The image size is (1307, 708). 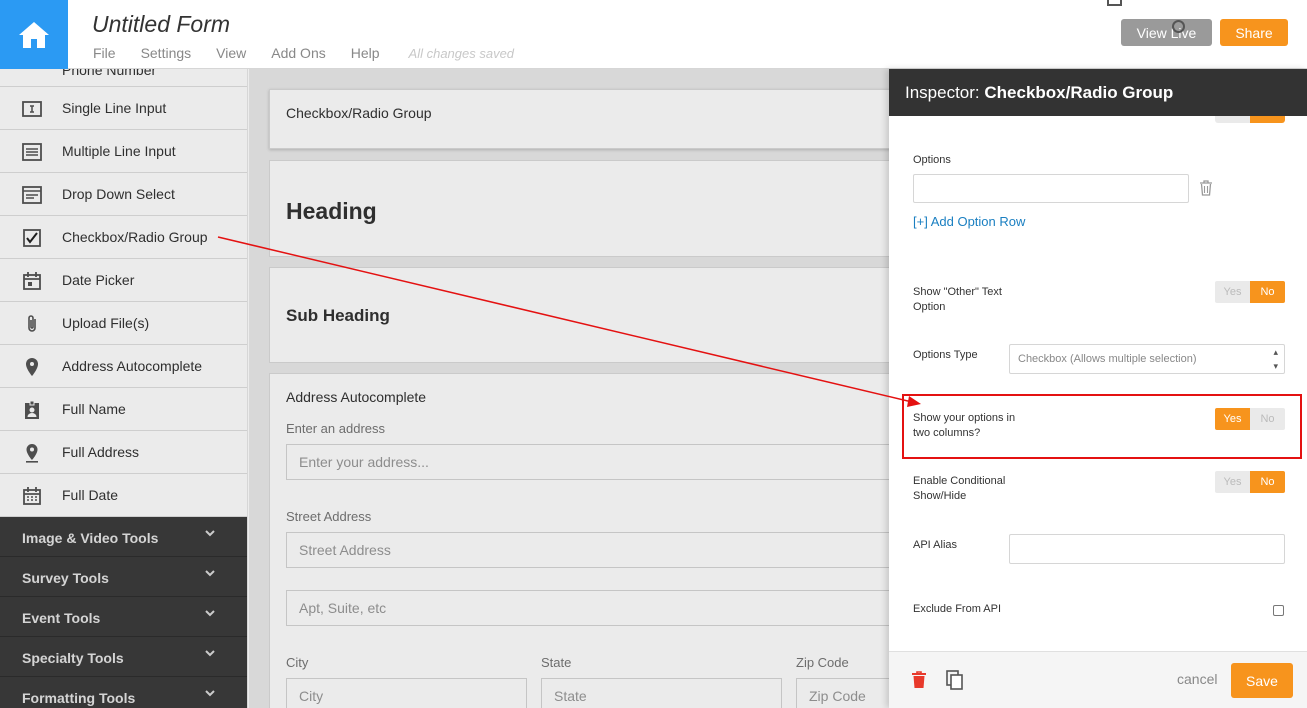 What do you see at coordinates (123, 495) in the screenshot?
I see `sidebar-item-full-date: Full Date` at bounding box center [123, 495].